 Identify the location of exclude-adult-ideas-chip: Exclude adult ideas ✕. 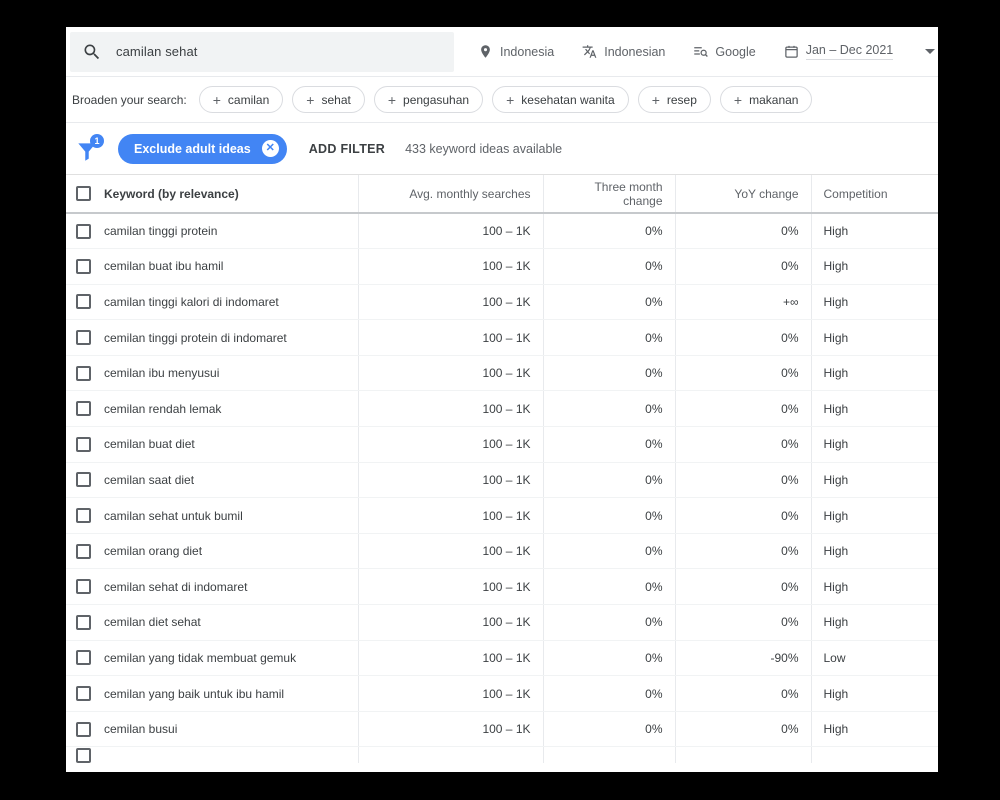
(202, 148).